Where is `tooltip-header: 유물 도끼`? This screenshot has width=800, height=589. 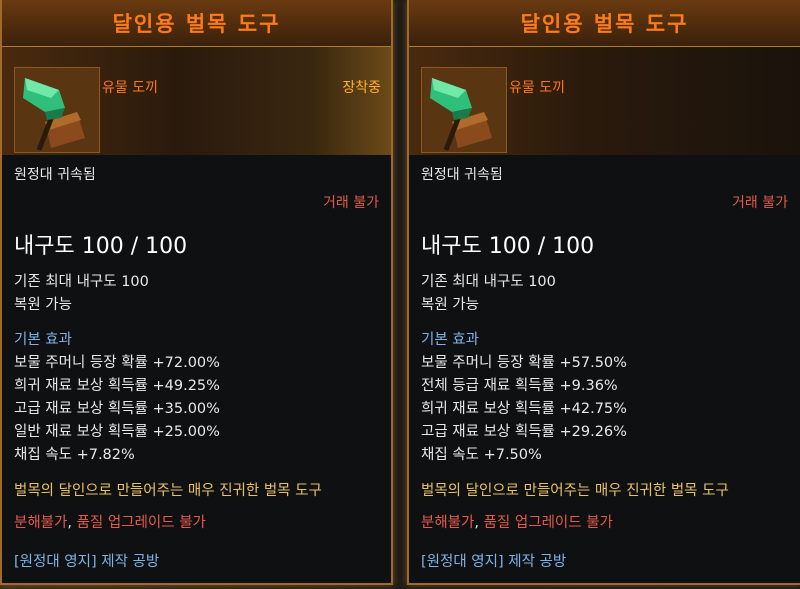
tooltip-header: 유물 도끼 is located at coordinates (604, 101).